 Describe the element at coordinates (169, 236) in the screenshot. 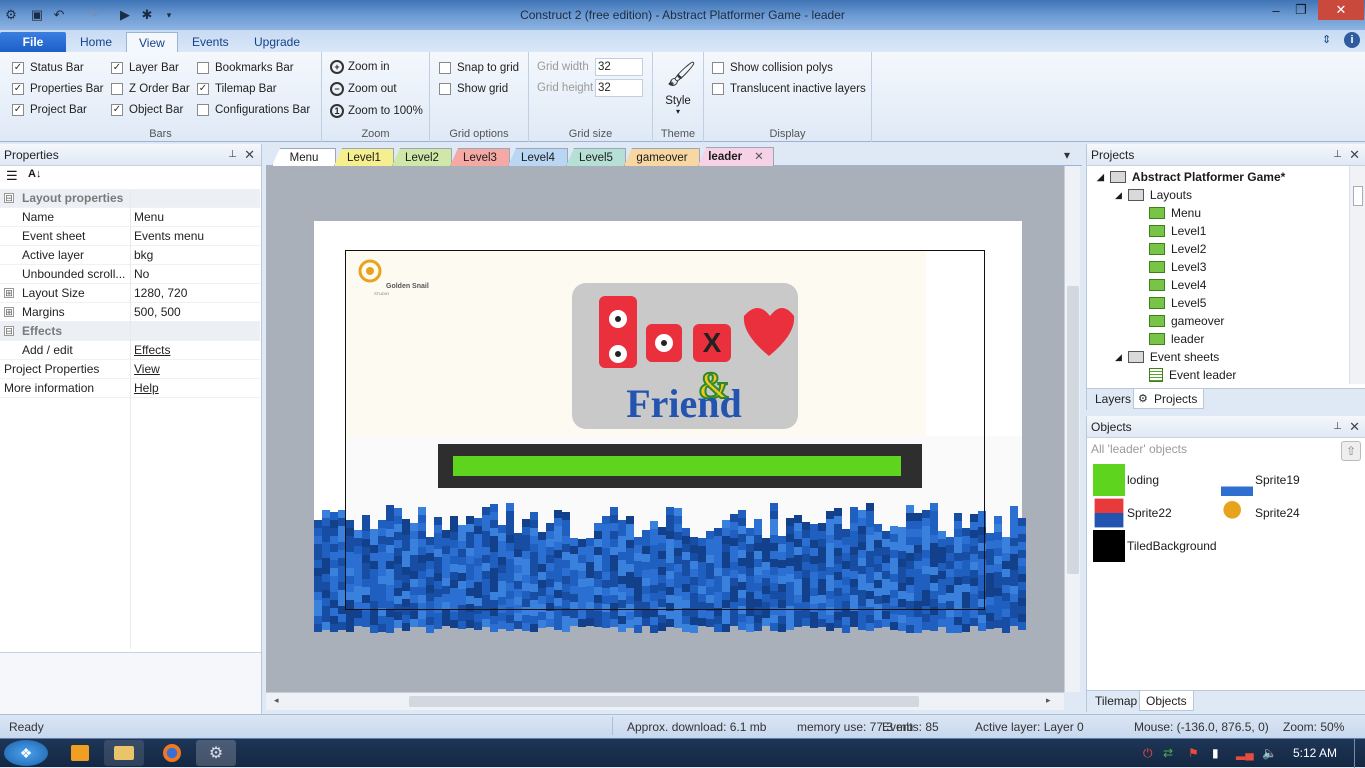

I see `property-value: Events menu` at that location.